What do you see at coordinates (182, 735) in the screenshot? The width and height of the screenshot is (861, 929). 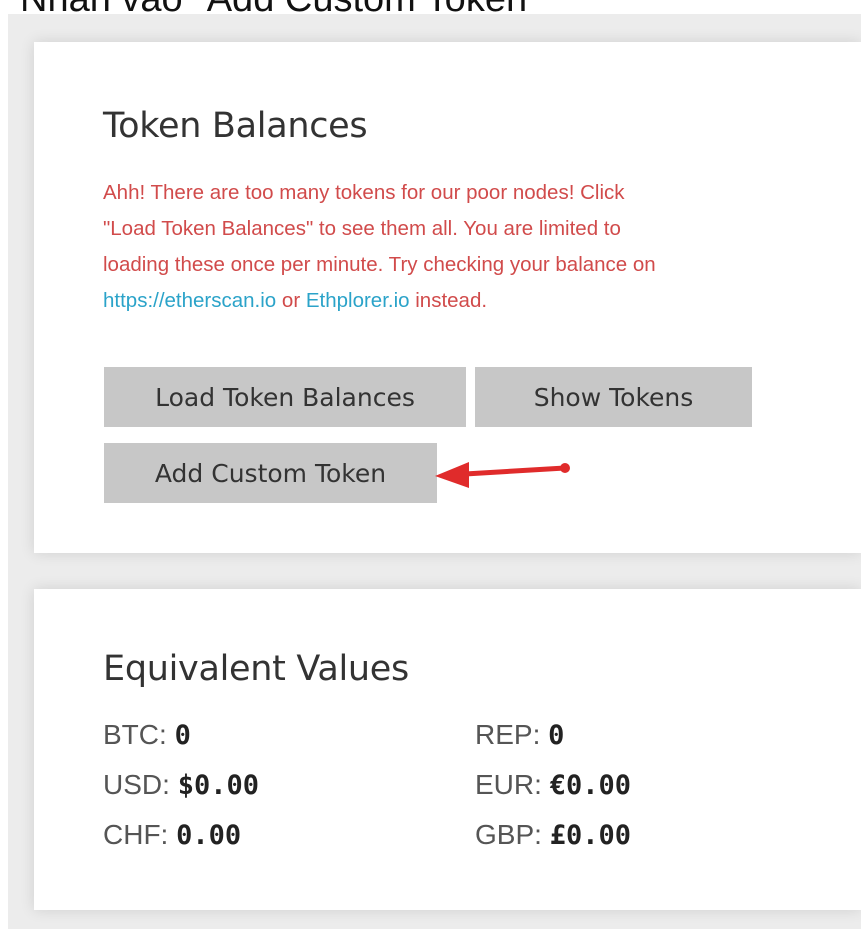 I see `btc-amount: 0` at bounding box center [182, 735].